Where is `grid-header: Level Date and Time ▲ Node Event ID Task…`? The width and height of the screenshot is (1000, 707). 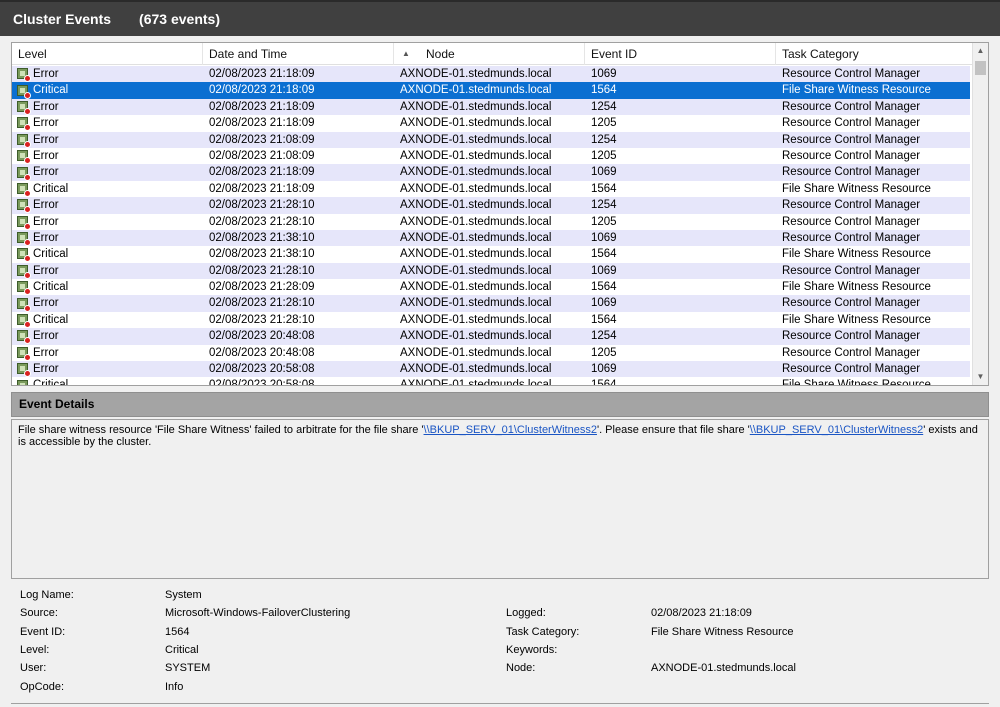
grid-header: Level Date and Time ▲ Node Event ID Task… is located at coordinates (493, 54).